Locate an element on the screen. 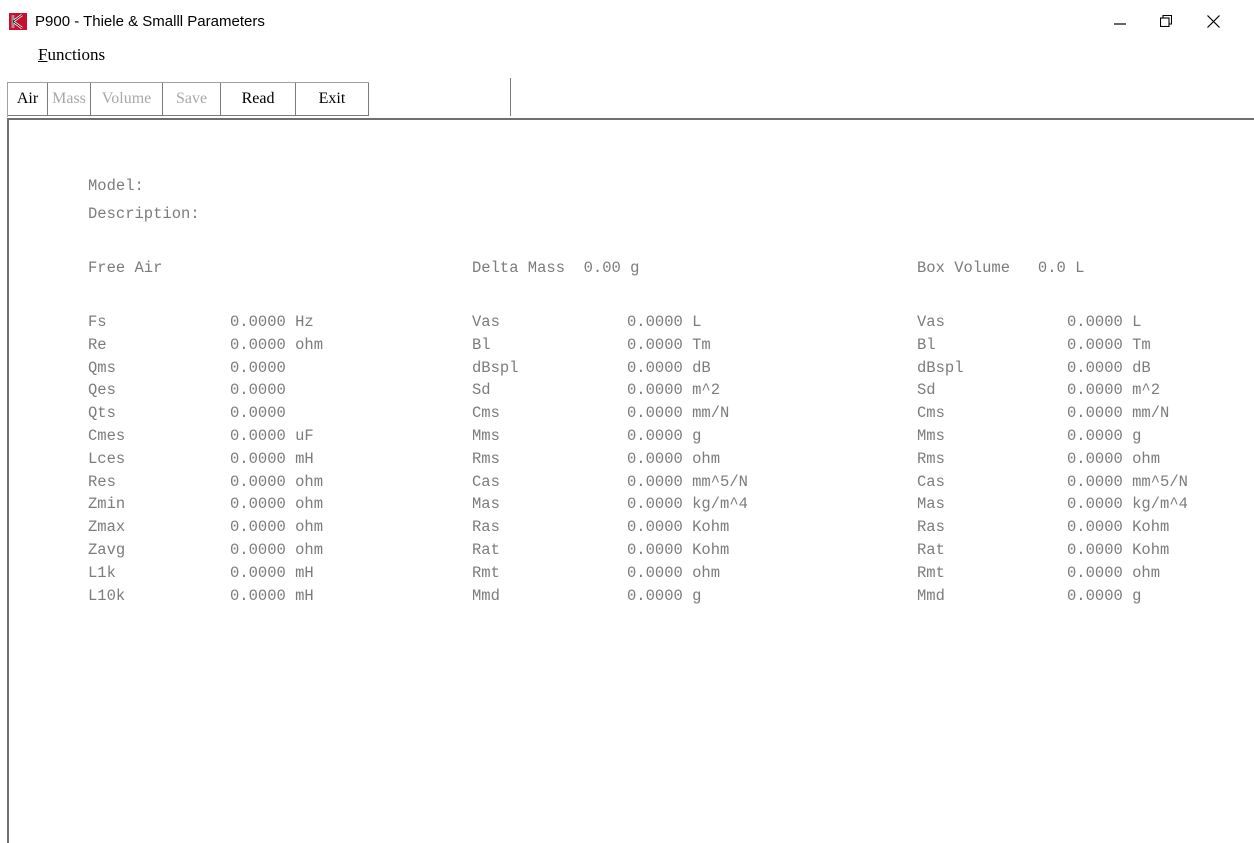  box-volume-param-row: Sd 0.0000 m^2 is located at coordinates (1082, 392).